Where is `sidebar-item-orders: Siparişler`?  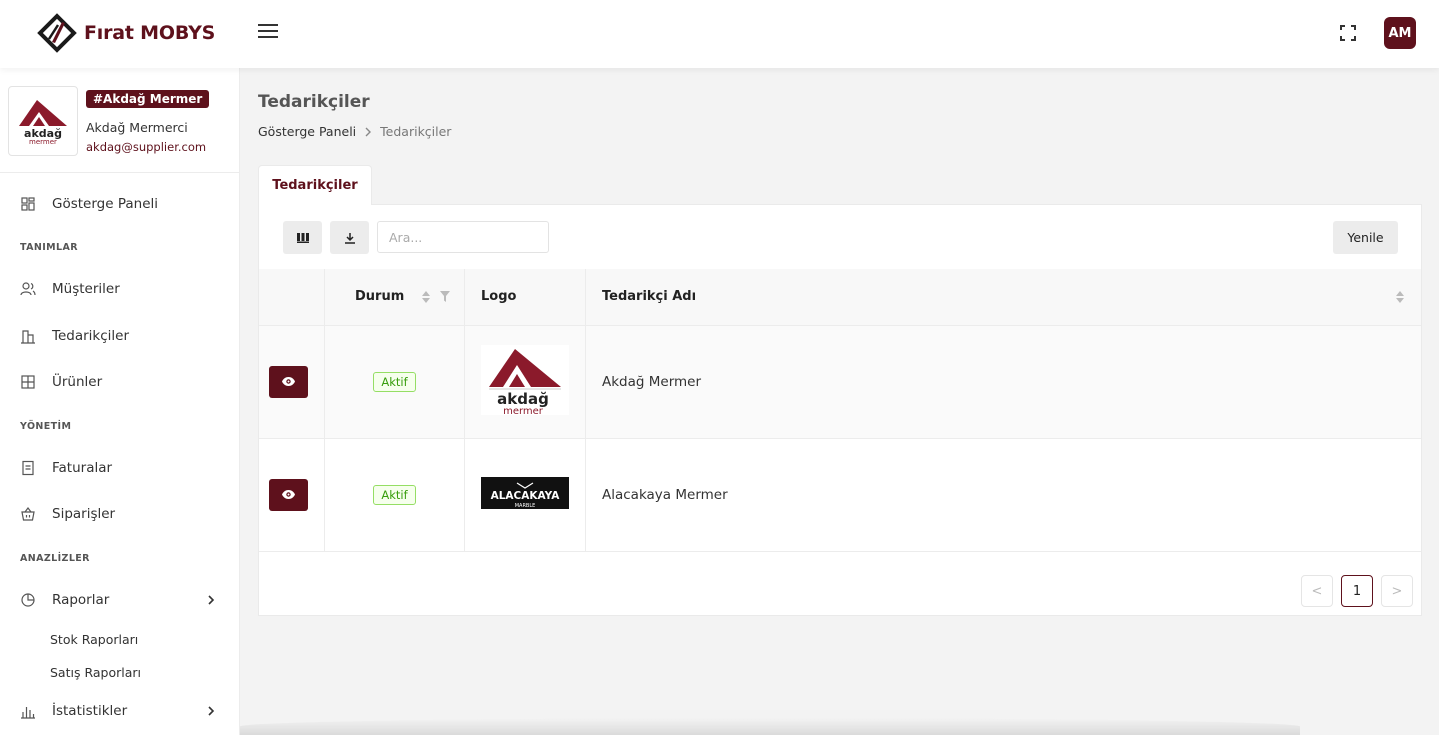
sidebar-item-orders: Siparişler is located at coordinates (120, 514).